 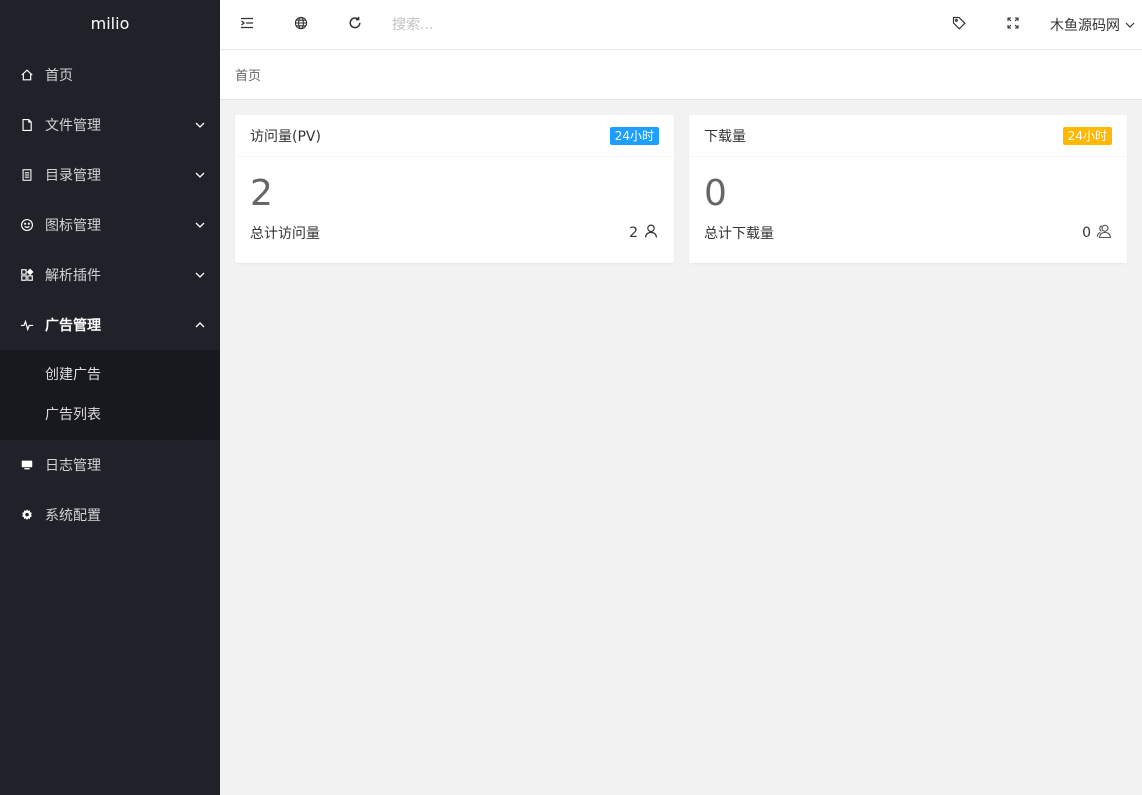 What do you see at coordinates (27, 465) in the screenshot?
I see `monitor-icon` at bounding box center [27, 465].